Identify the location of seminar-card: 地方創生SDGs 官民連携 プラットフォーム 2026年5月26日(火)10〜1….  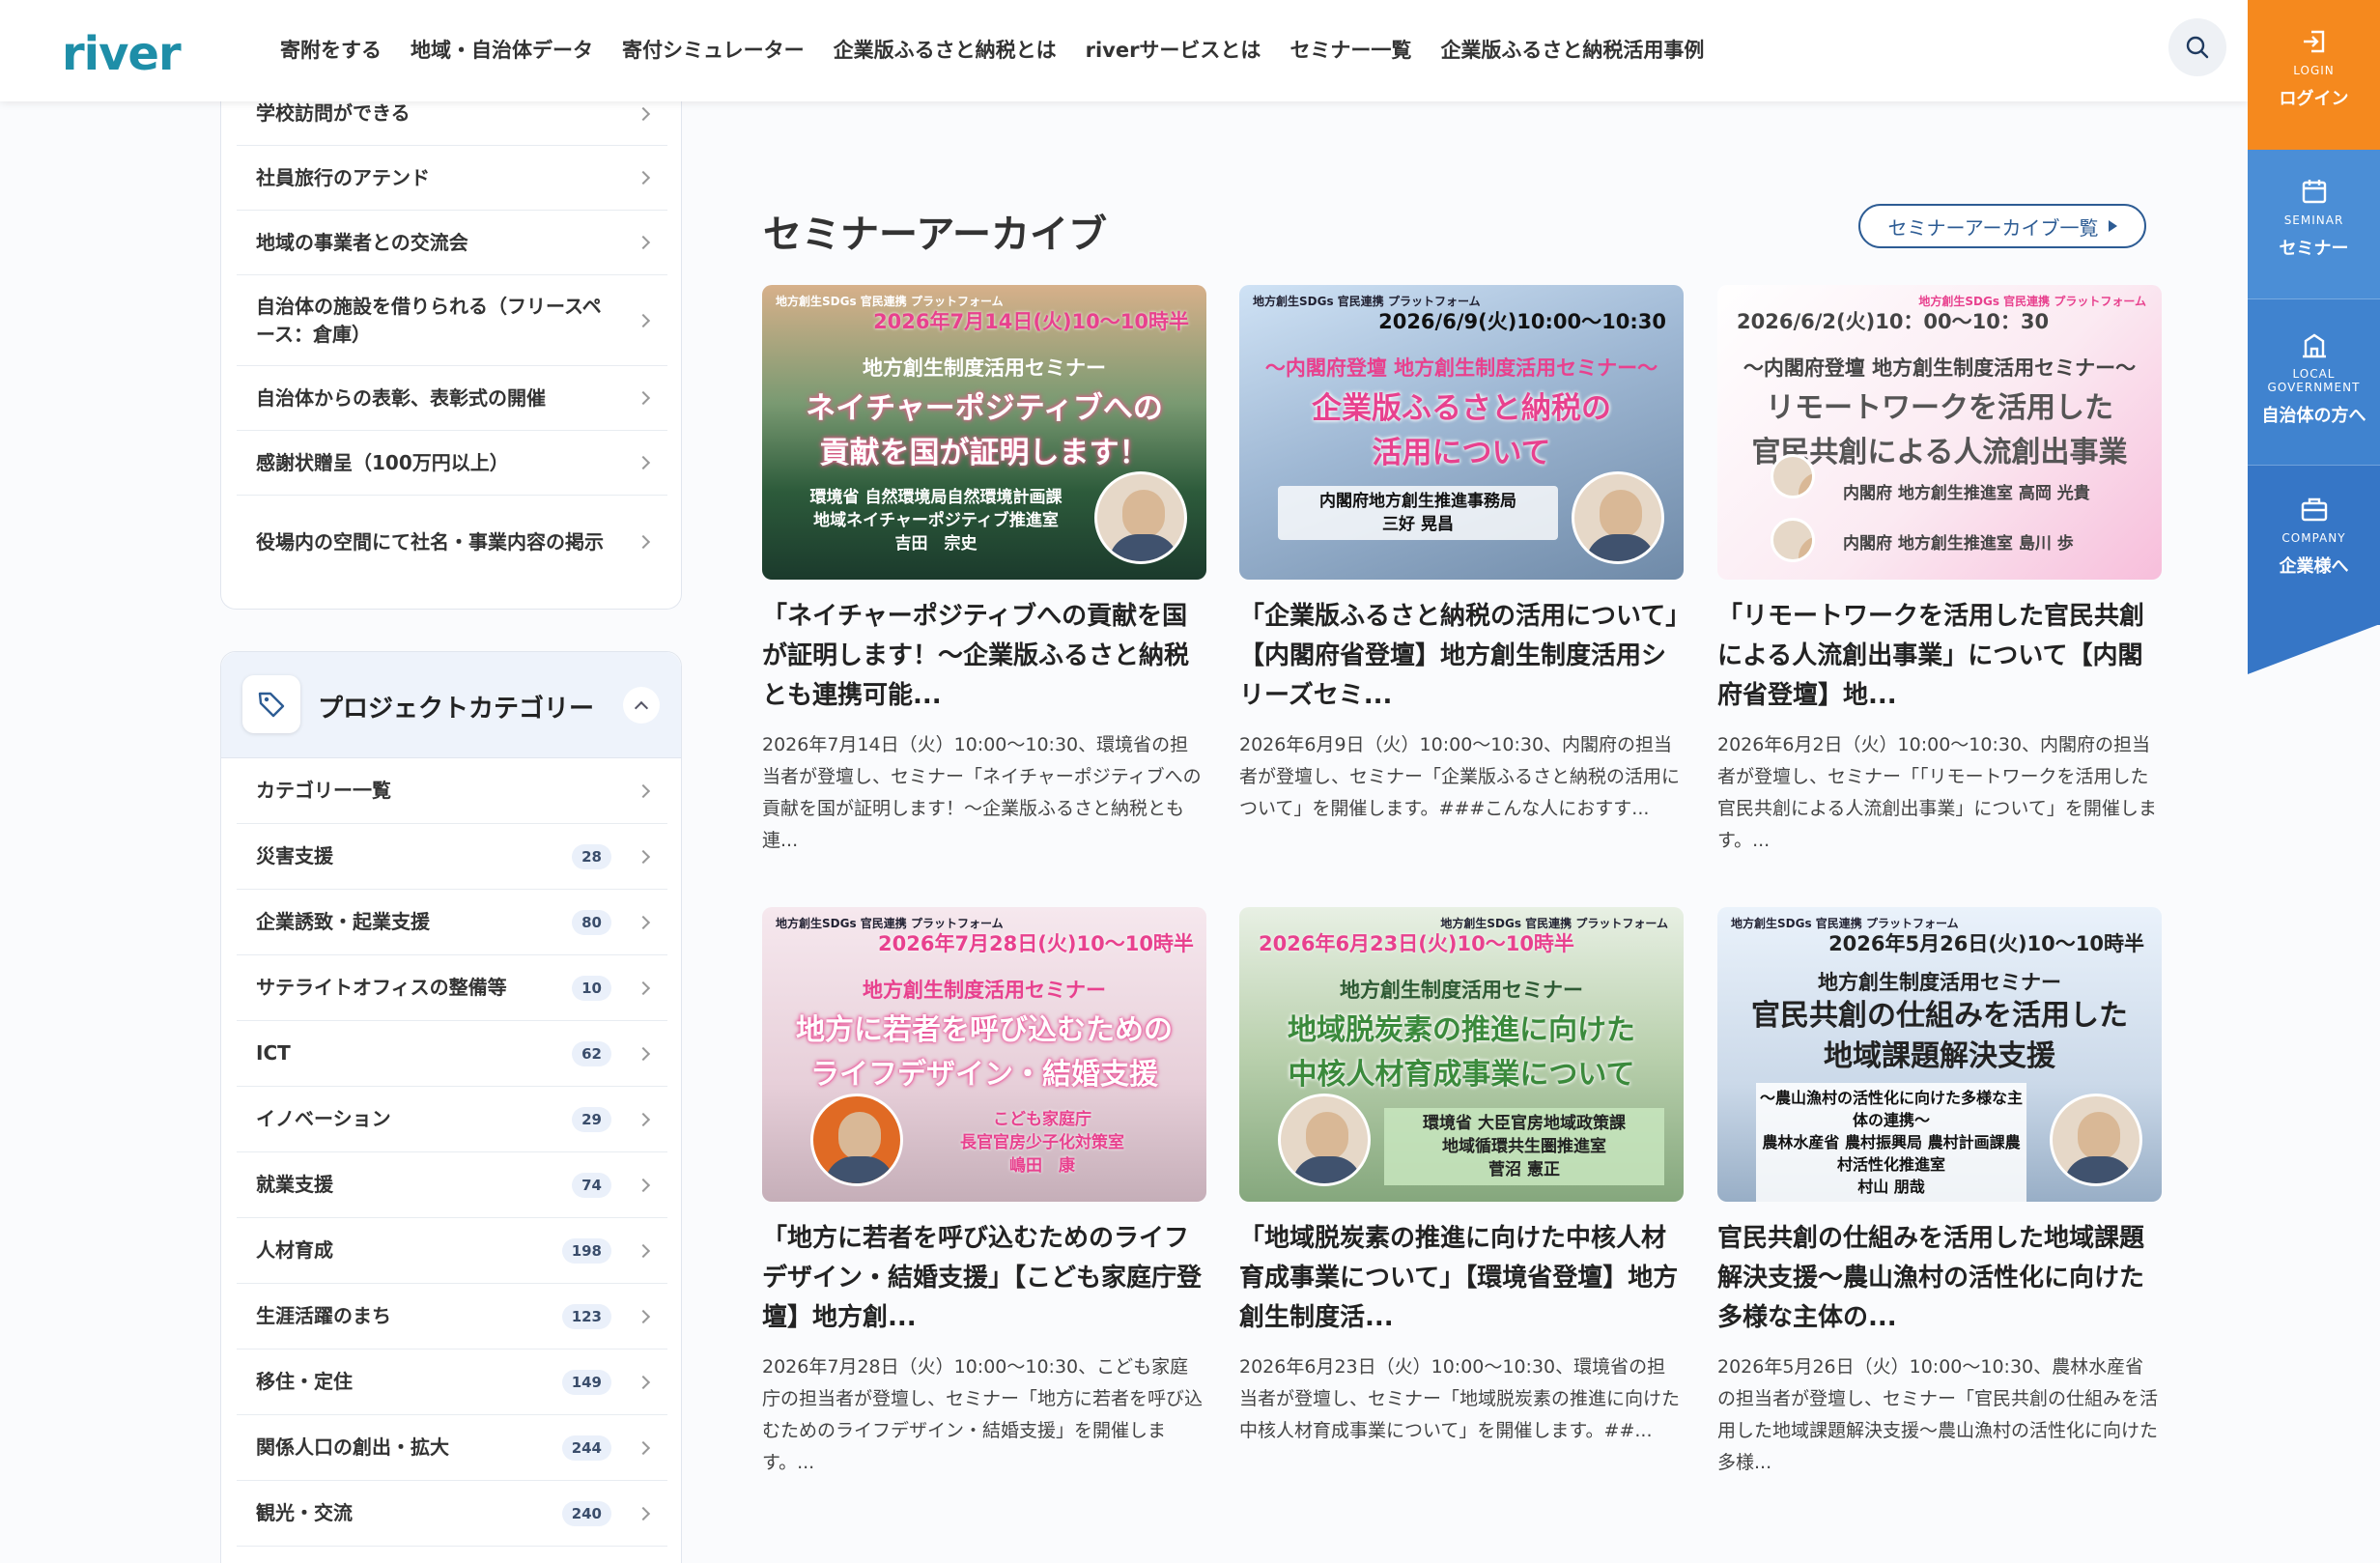
(1940, 1193).